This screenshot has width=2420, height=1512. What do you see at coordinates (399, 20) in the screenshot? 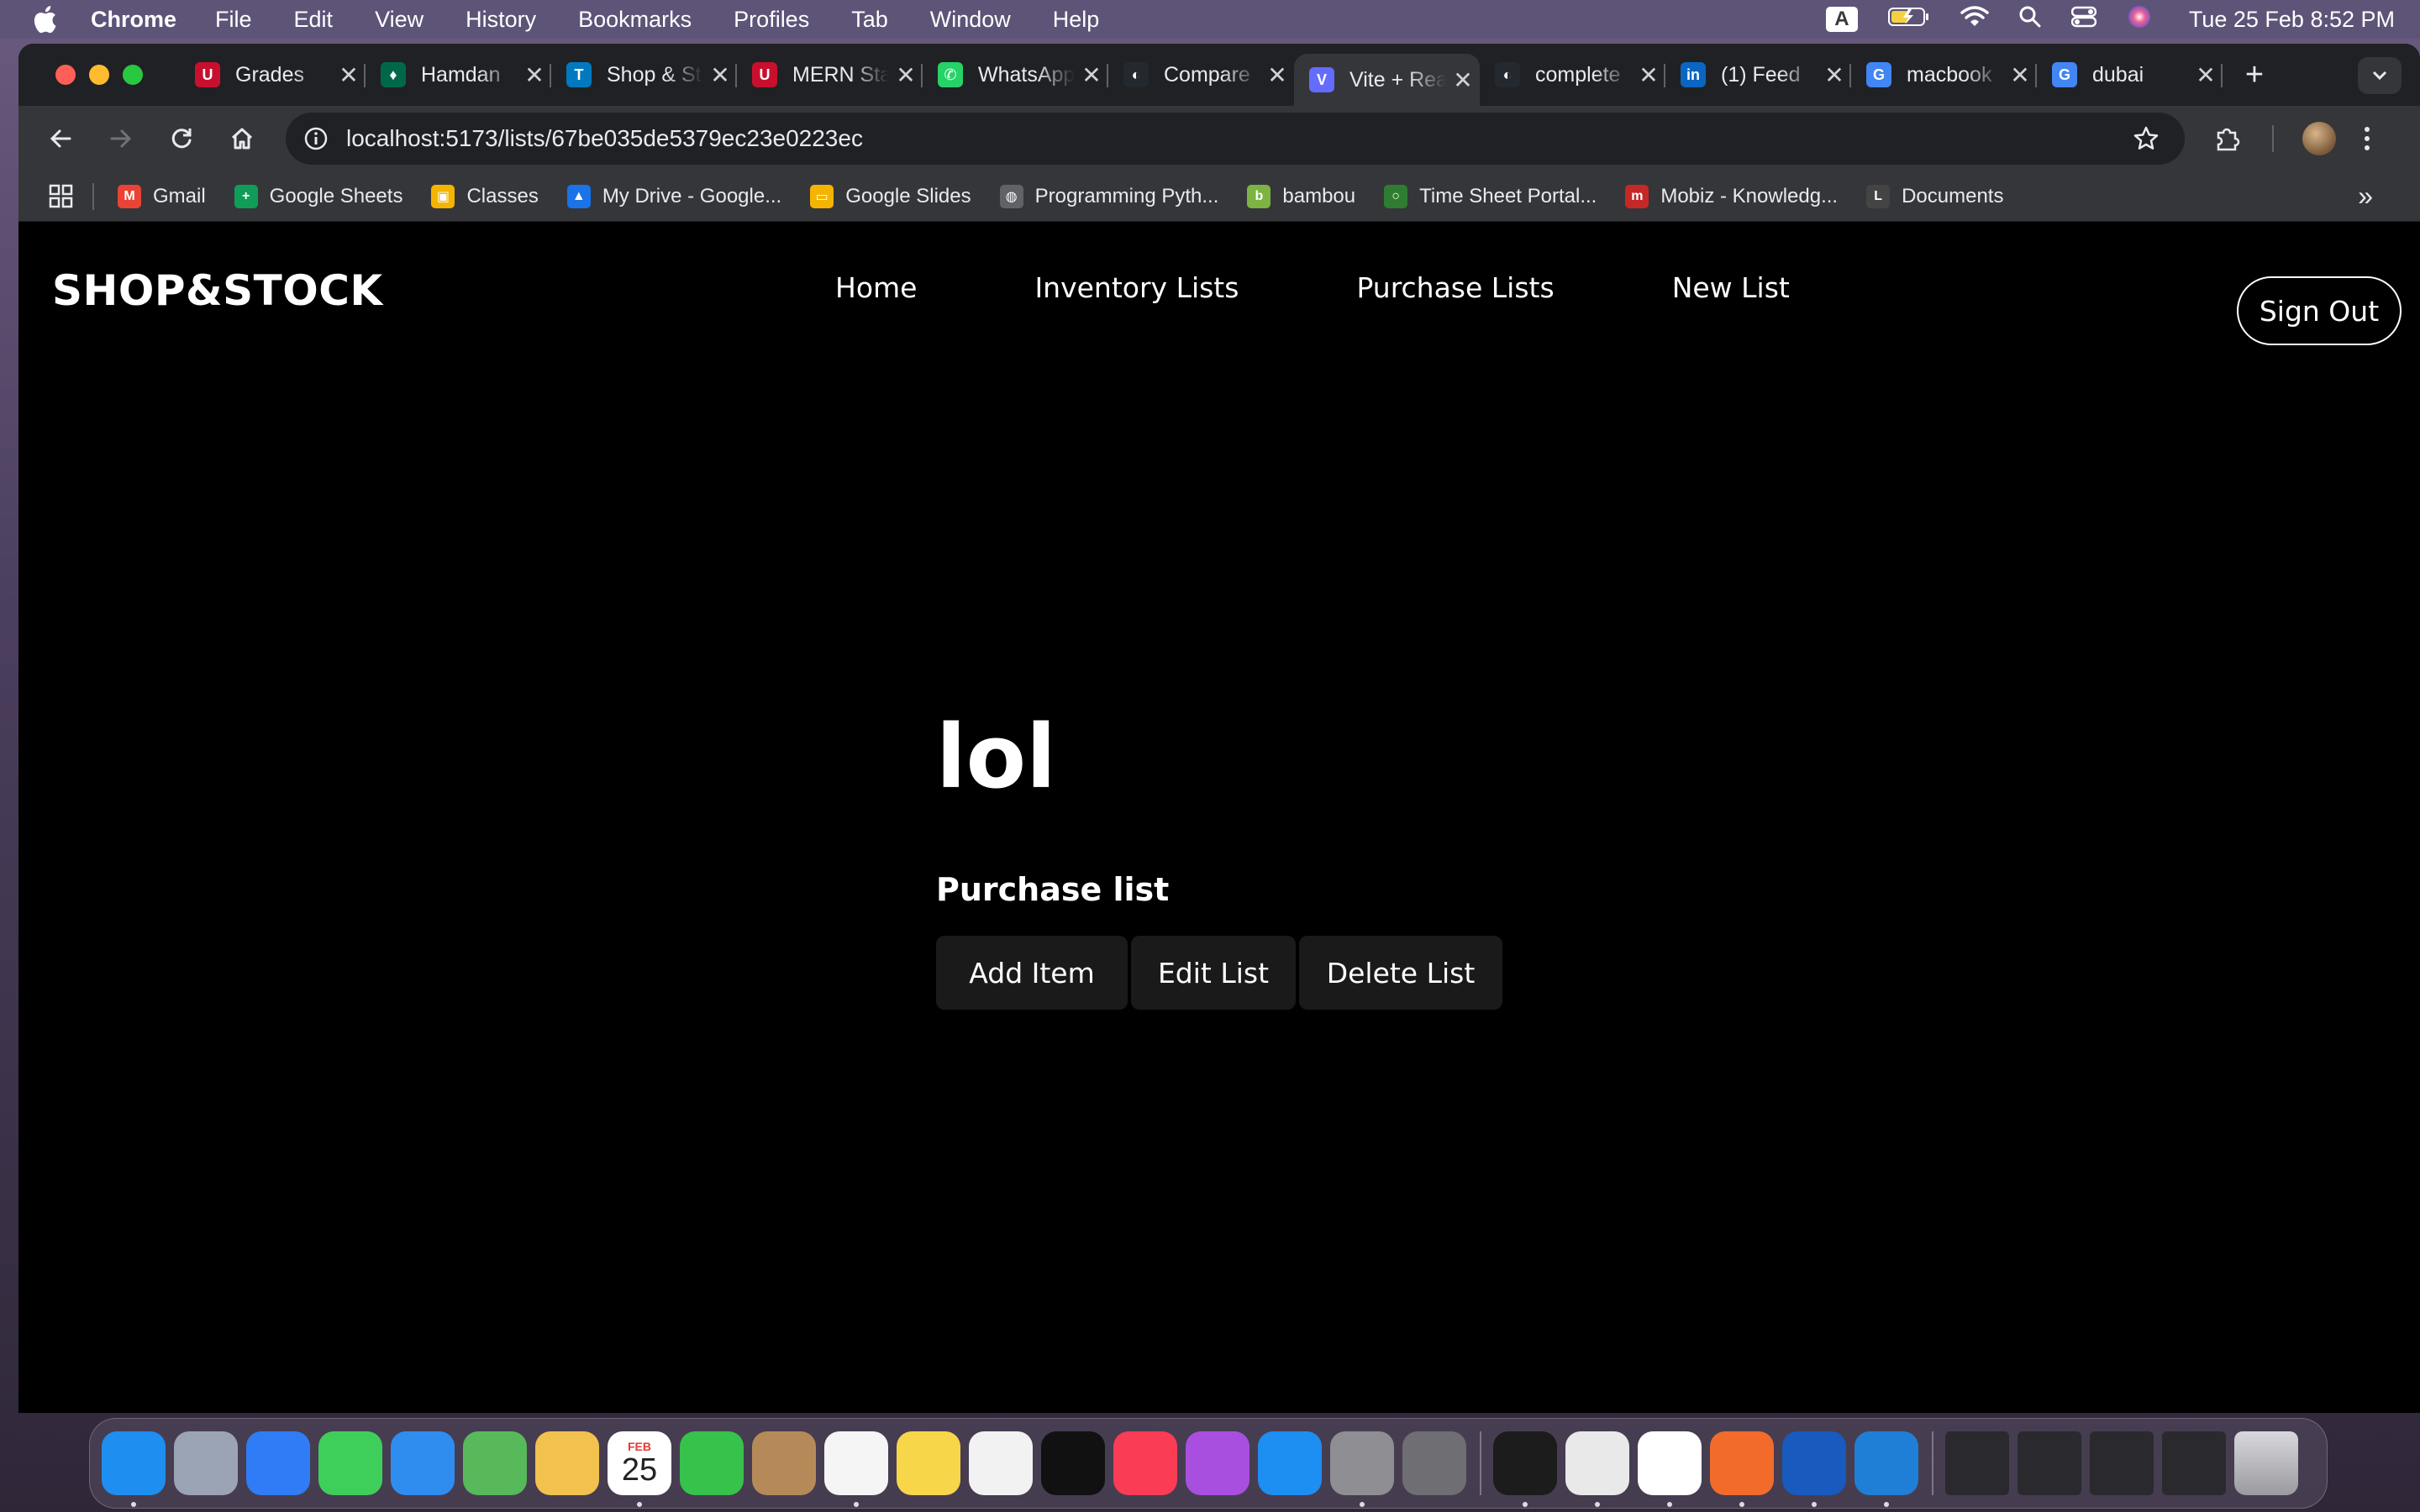
I see `menu-view: View` at bounding box center [399, 20].